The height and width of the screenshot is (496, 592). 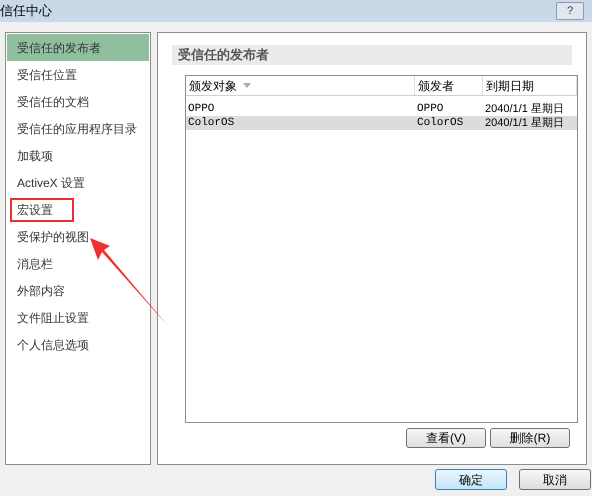 I want to click on table-row: OPPO OPPO 2040/1/1 星期日, so click(x=381, y=109).